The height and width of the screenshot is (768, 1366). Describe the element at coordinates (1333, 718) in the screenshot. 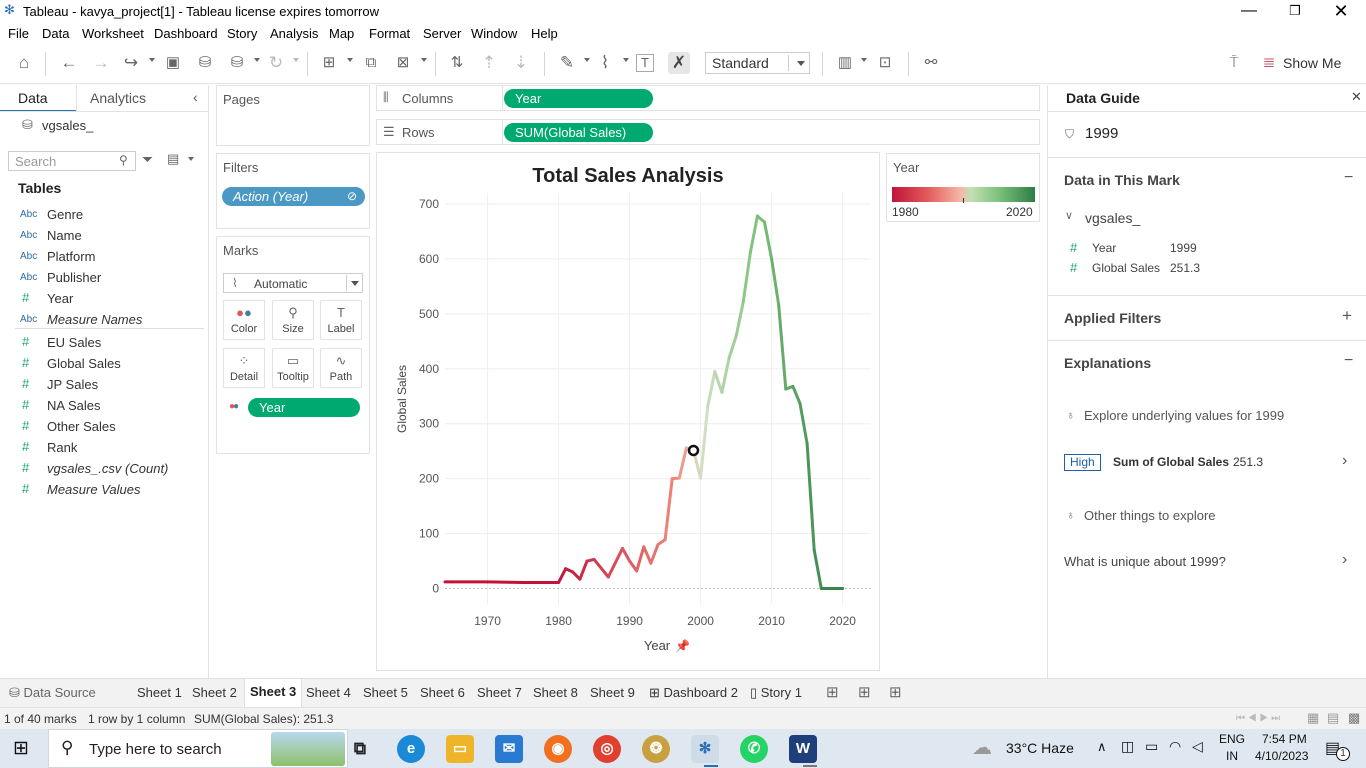

I see `film-view-icon: ▤` at that location.